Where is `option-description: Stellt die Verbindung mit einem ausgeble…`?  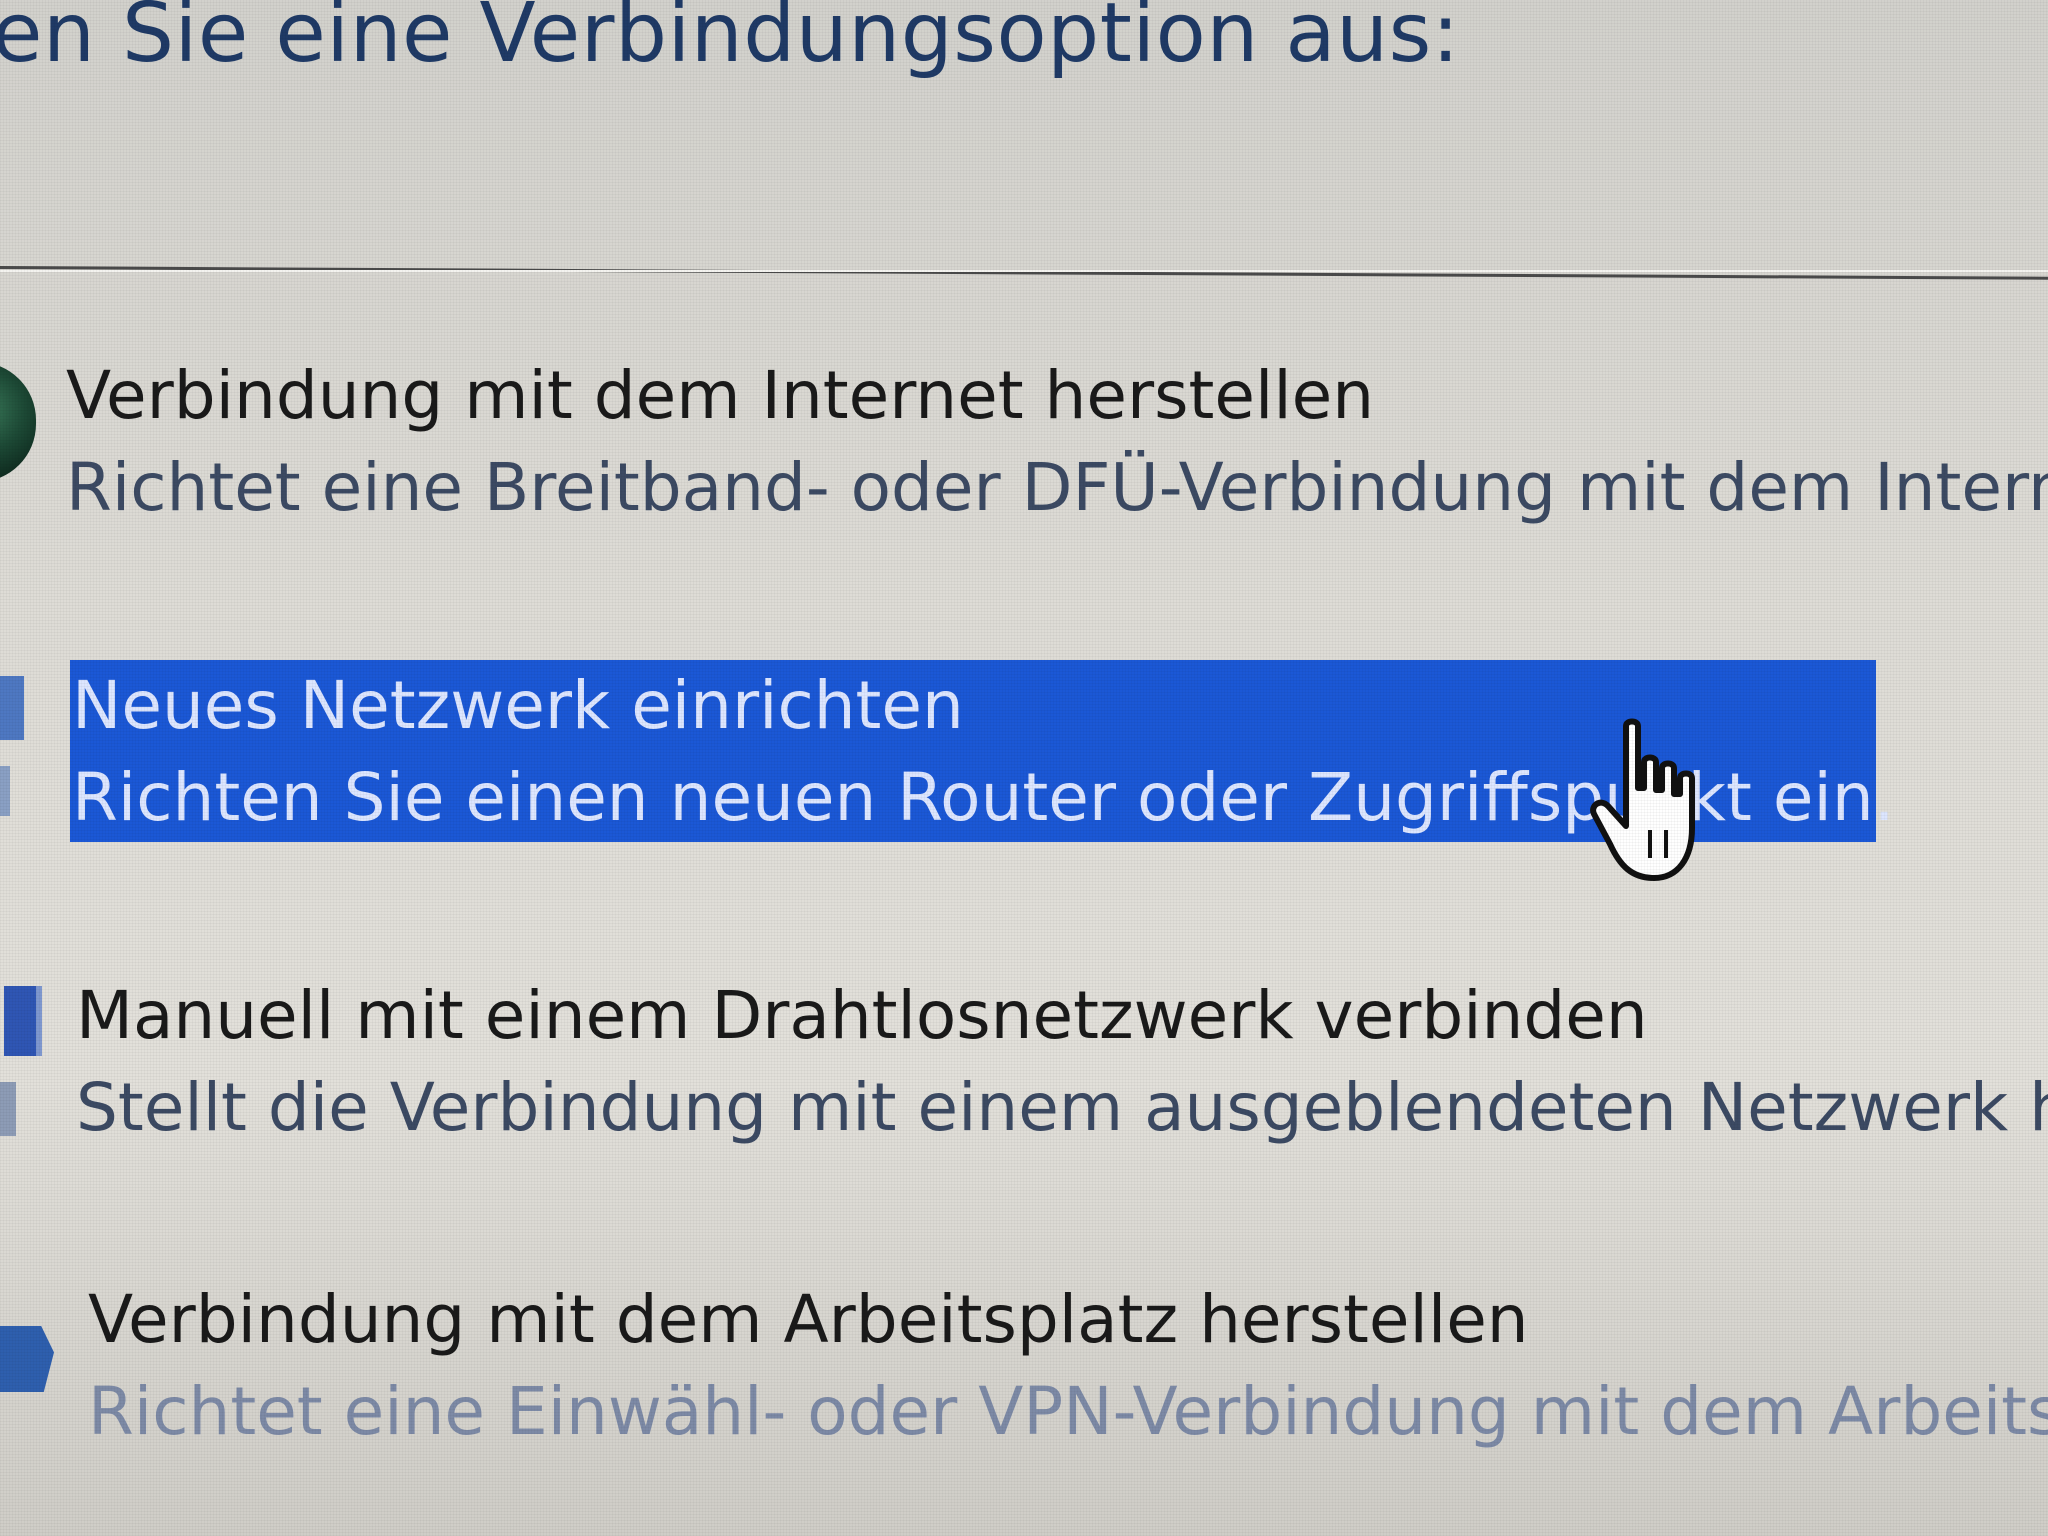 option-description: Stellt die Verbindung mit einem ausgeble… is located at coordinates (1062, 1107).